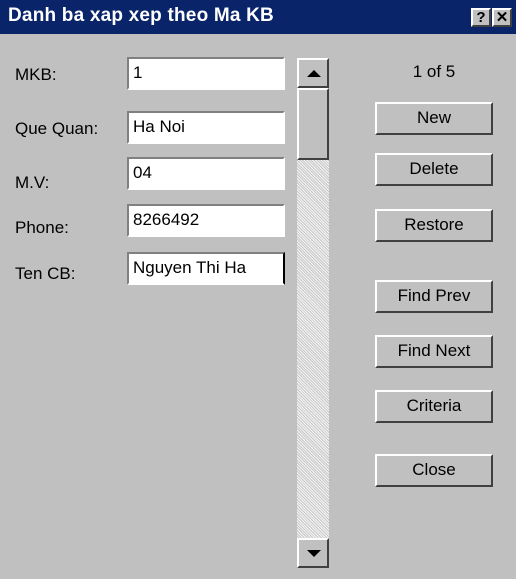 This screenshot has width=516, height=579. I want to click on scroll-thumb, so click(313, 124).